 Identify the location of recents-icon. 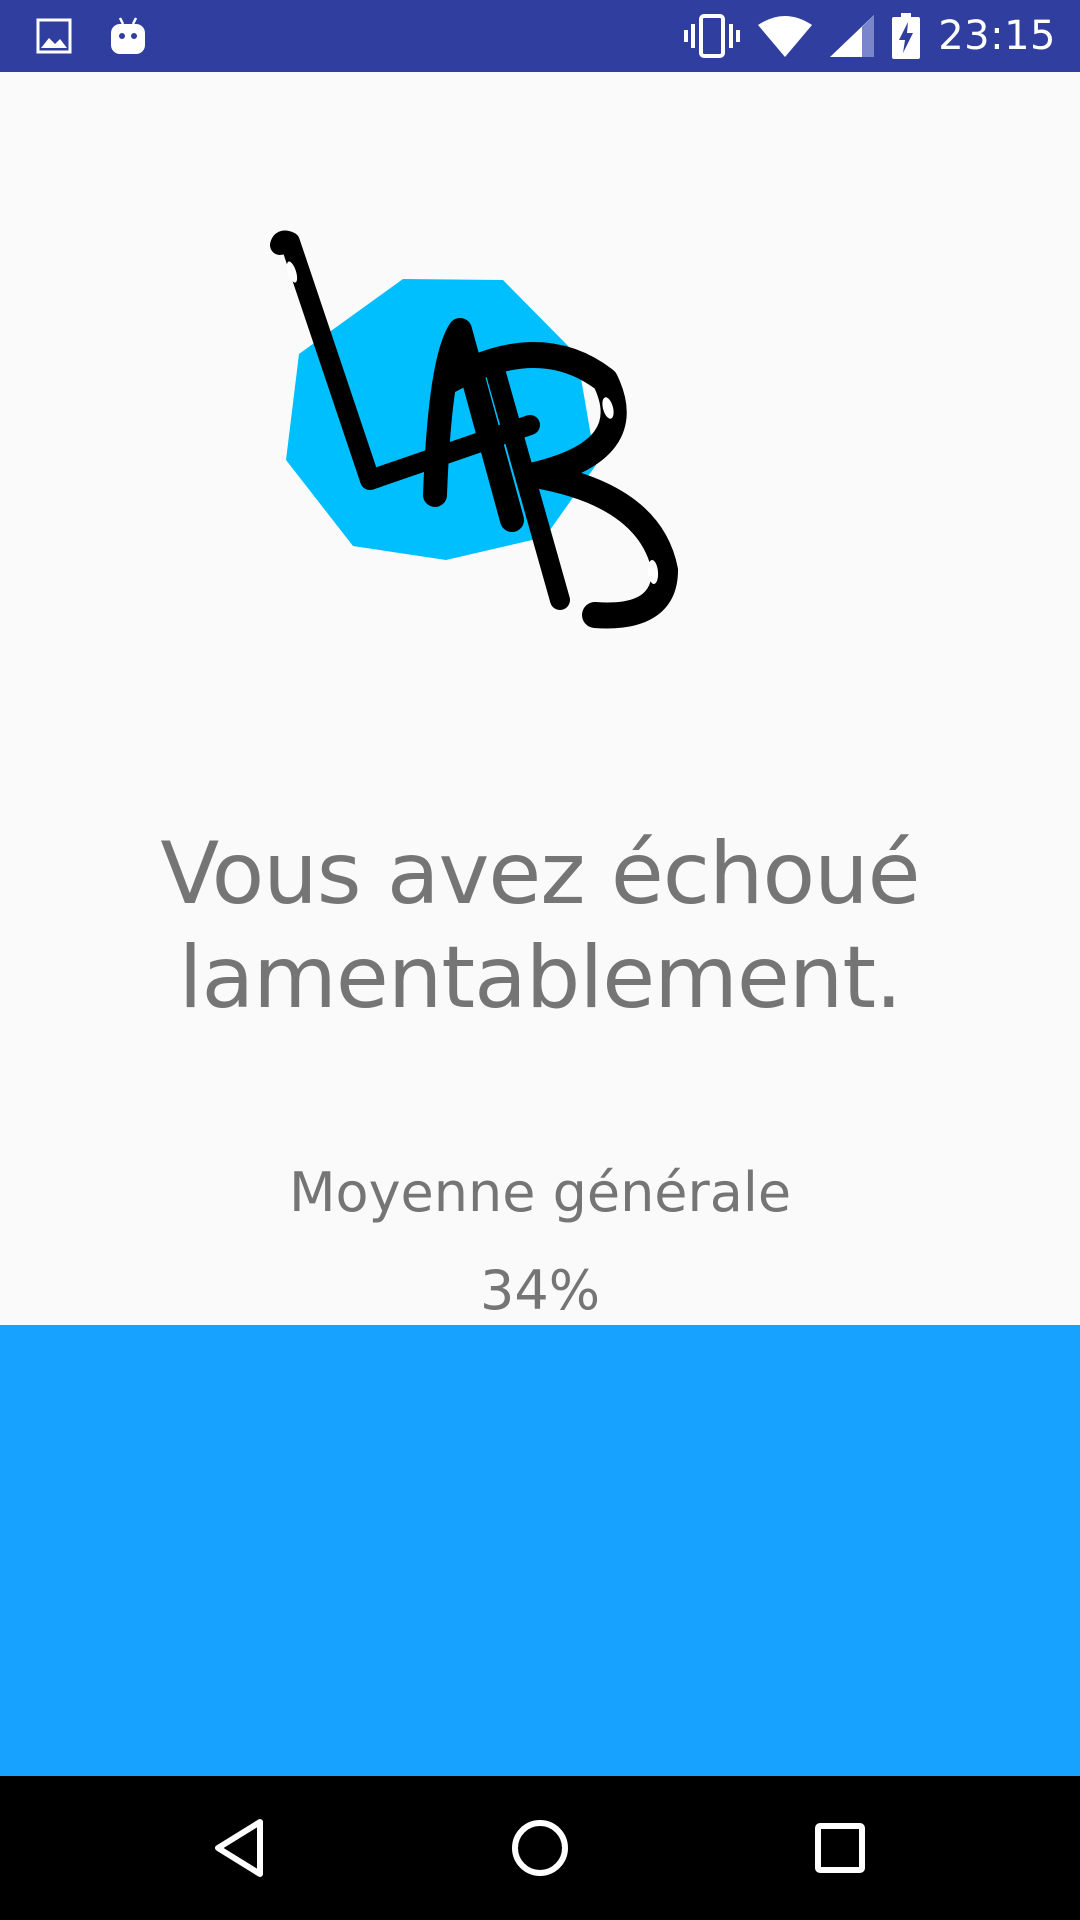
(840, 1848).